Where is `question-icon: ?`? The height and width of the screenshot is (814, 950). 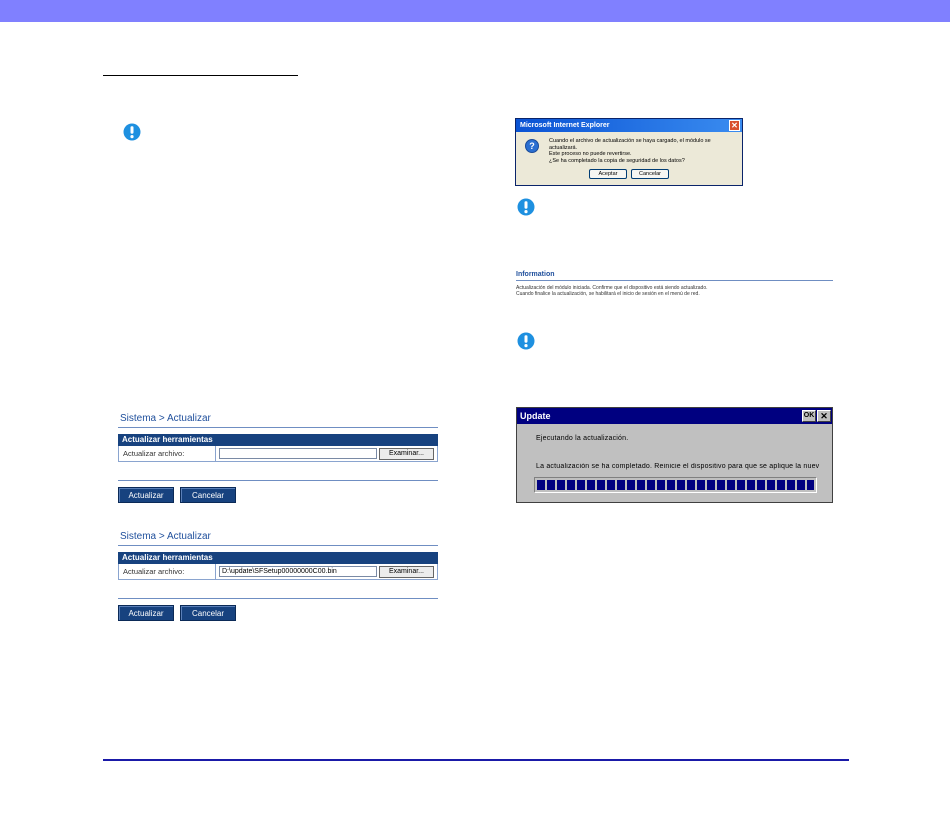
question-icon: ? is located at coordinates (532, 146).